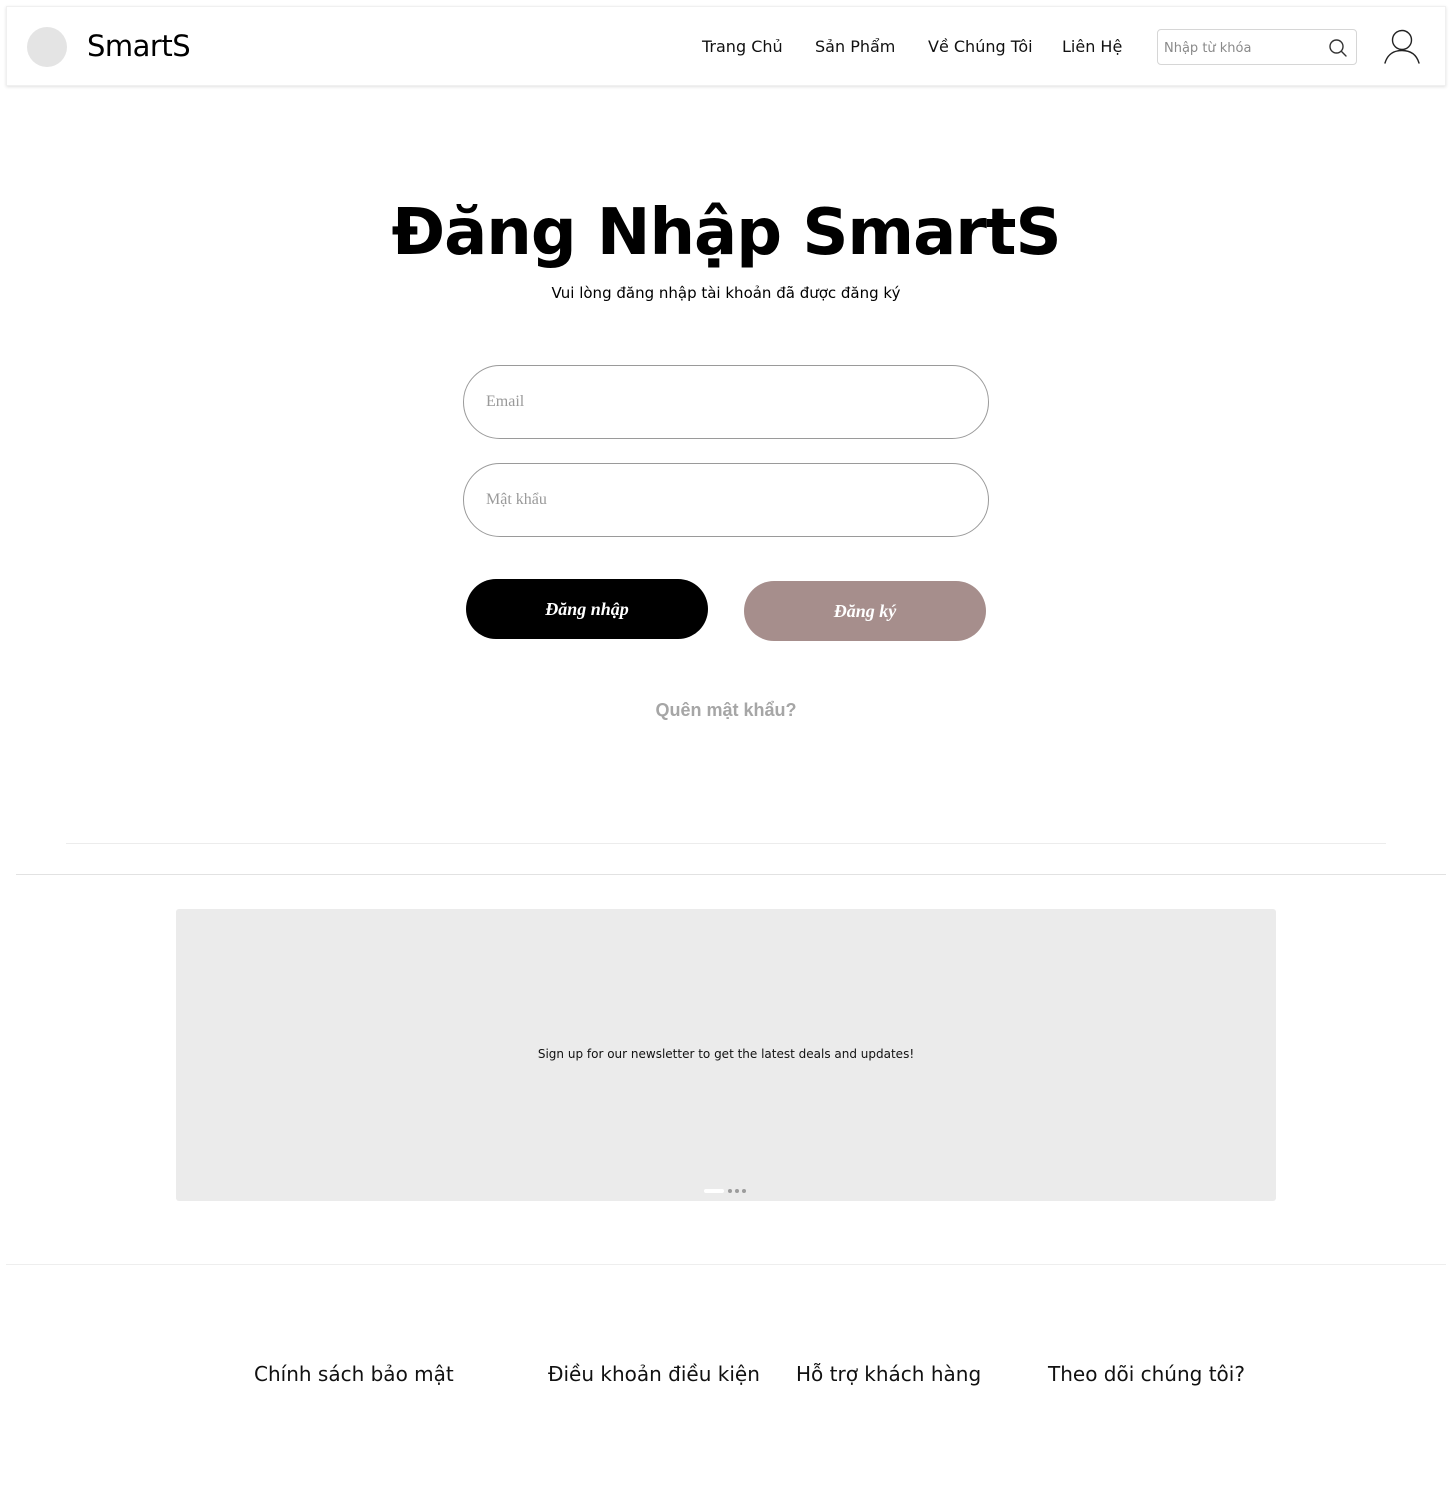  Describe the element at coordinates (1244, 48) in the screenshot. I see `search-input` at that location.